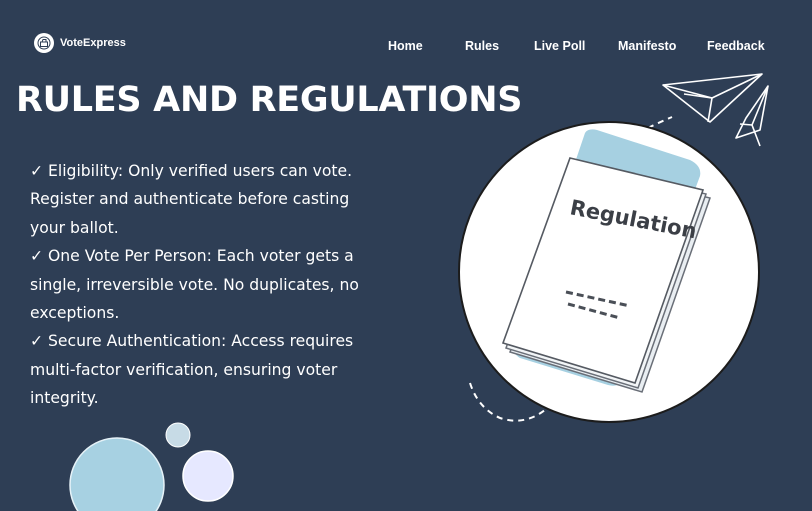 The height and width of the screenshot is (511, 812). Describe the element at coordinates (178, 435) in the screenshot. I see `decor-circle-small` at that location.